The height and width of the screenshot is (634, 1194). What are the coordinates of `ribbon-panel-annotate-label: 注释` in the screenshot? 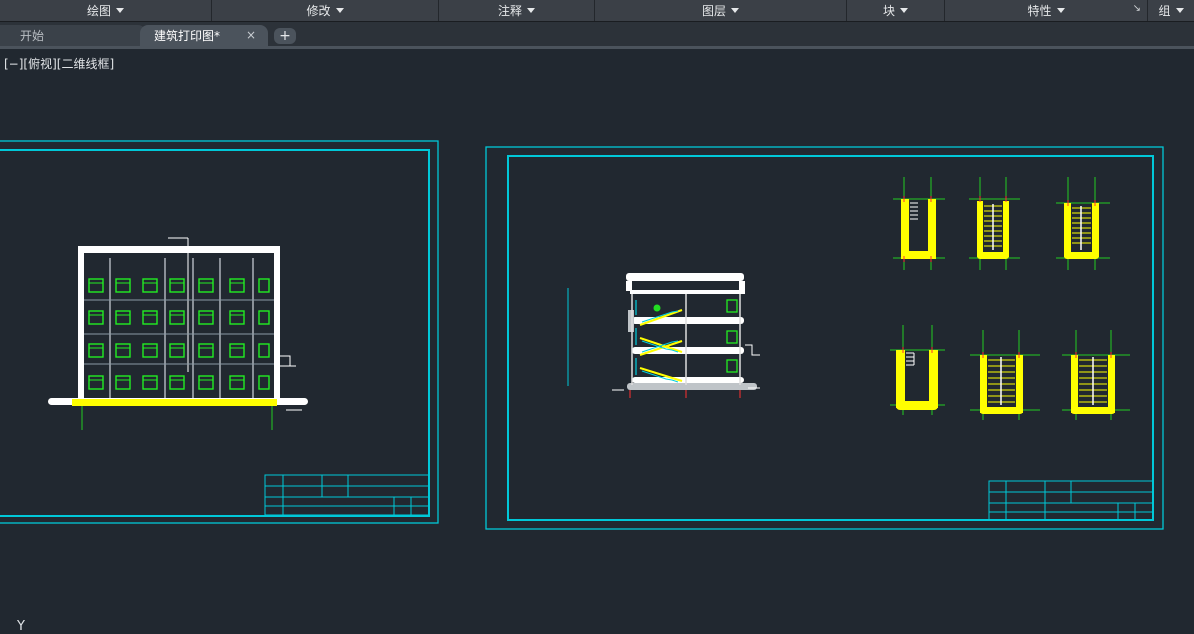 It's located at (509, 11).